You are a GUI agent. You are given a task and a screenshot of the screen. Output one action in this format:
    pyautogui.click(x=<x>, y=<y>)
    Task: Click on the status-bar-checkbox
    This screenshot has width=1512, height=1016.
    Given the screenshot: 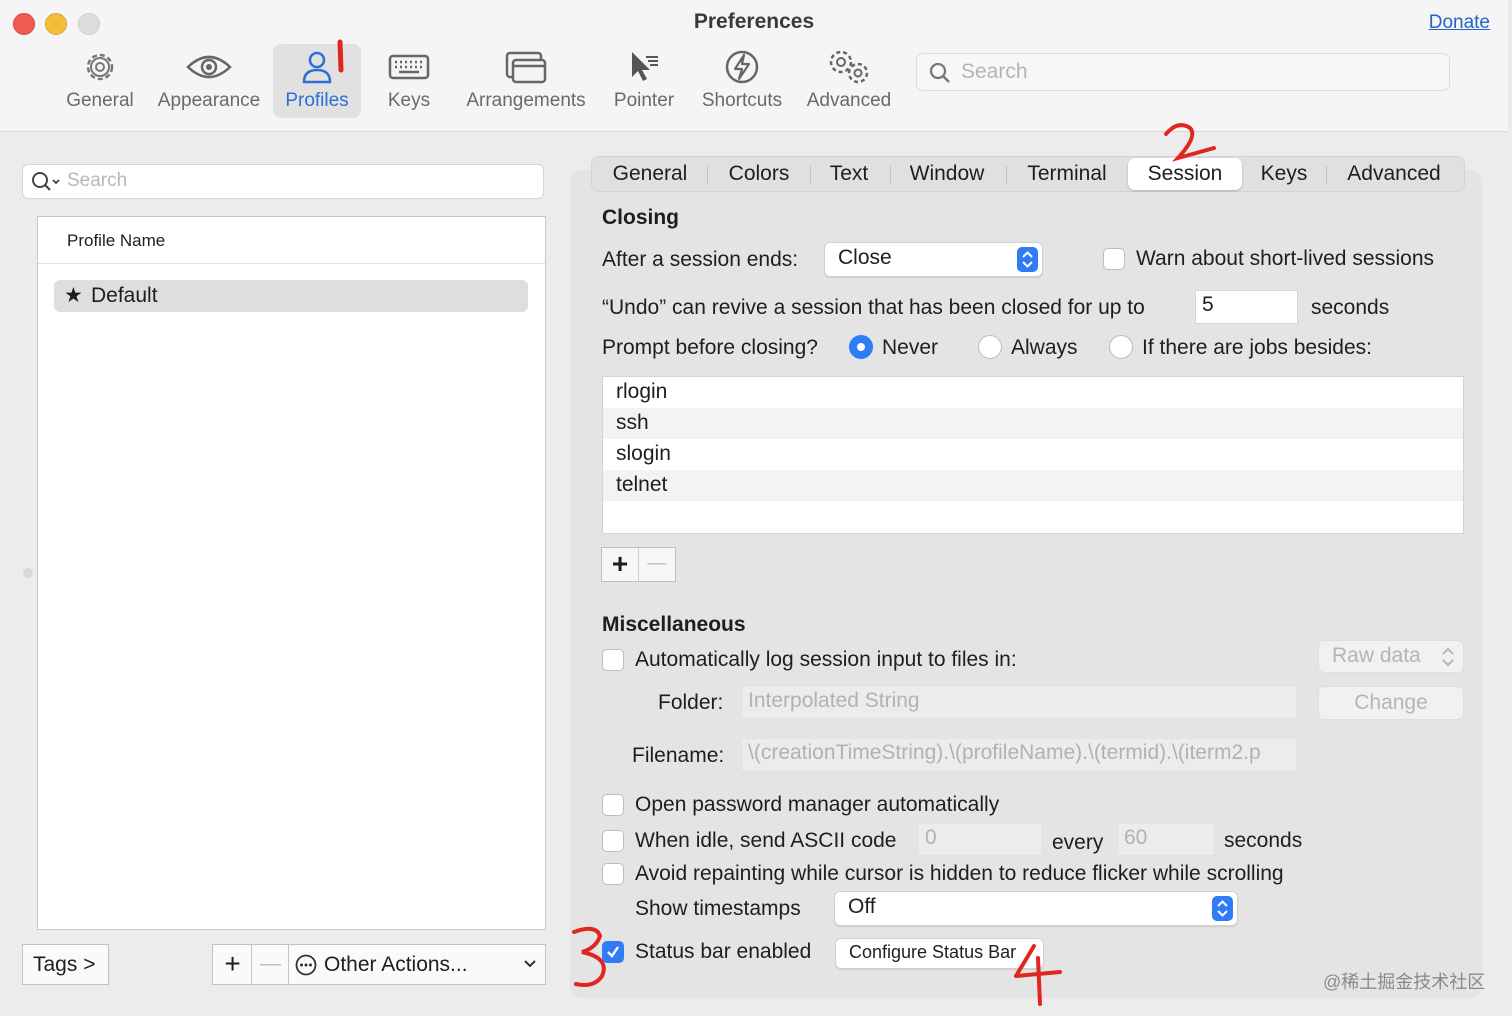 What is the action you would take?
    pyautogui.click(x=613, y=952)
    